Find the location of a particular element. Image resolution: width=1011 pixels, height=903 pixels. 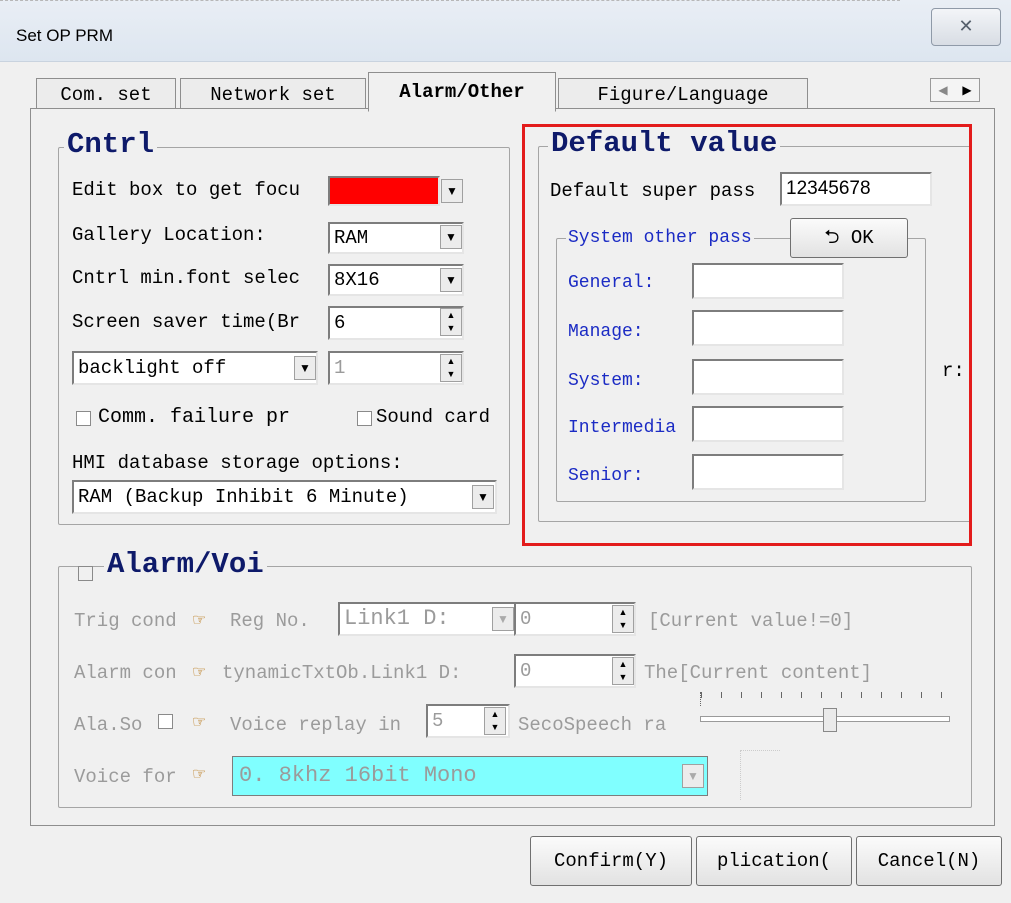

comm-failure-checkbox is located at coordinates (83, 418).